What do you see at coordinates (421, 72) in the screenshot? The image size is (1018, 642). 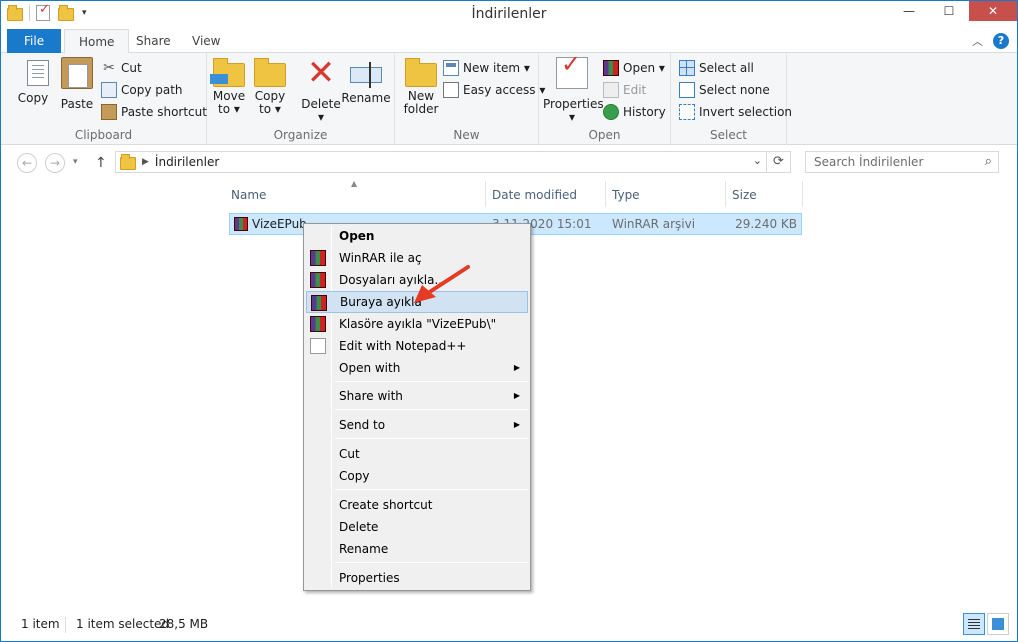 I see `new-folder-icon` at bounding box center [421, 72].